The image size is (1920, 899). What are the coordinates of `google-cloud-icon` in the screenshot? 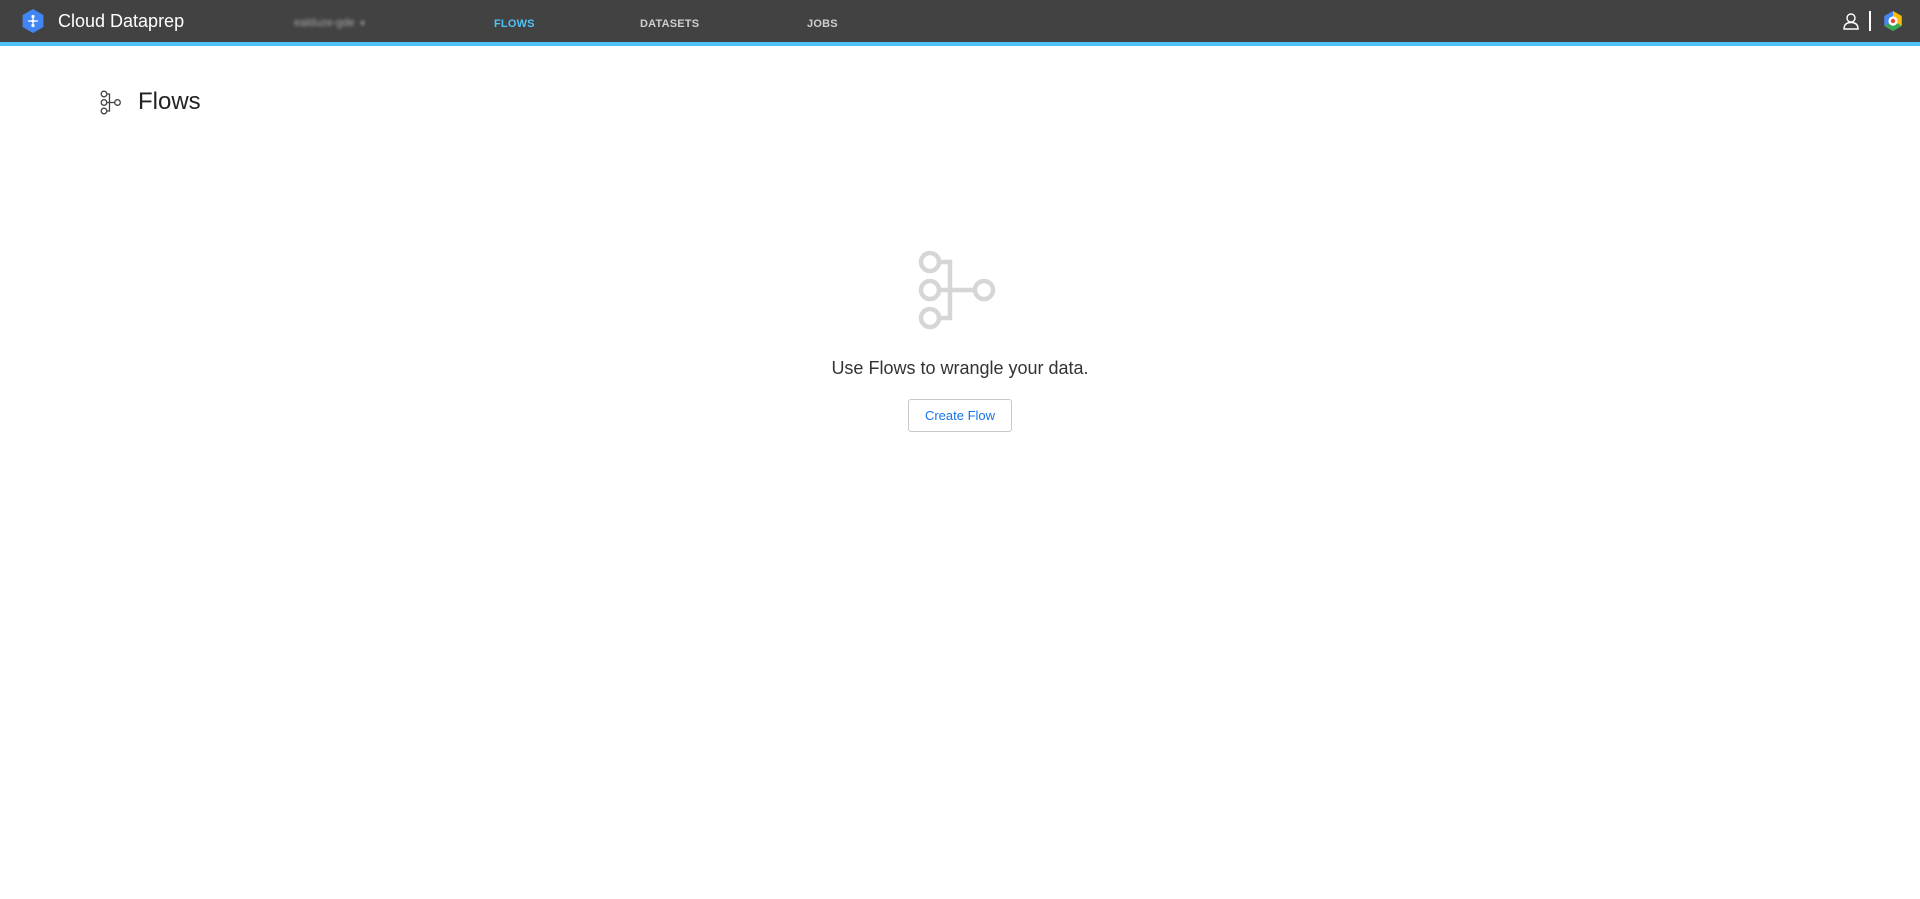 It's located at (1893, 21).